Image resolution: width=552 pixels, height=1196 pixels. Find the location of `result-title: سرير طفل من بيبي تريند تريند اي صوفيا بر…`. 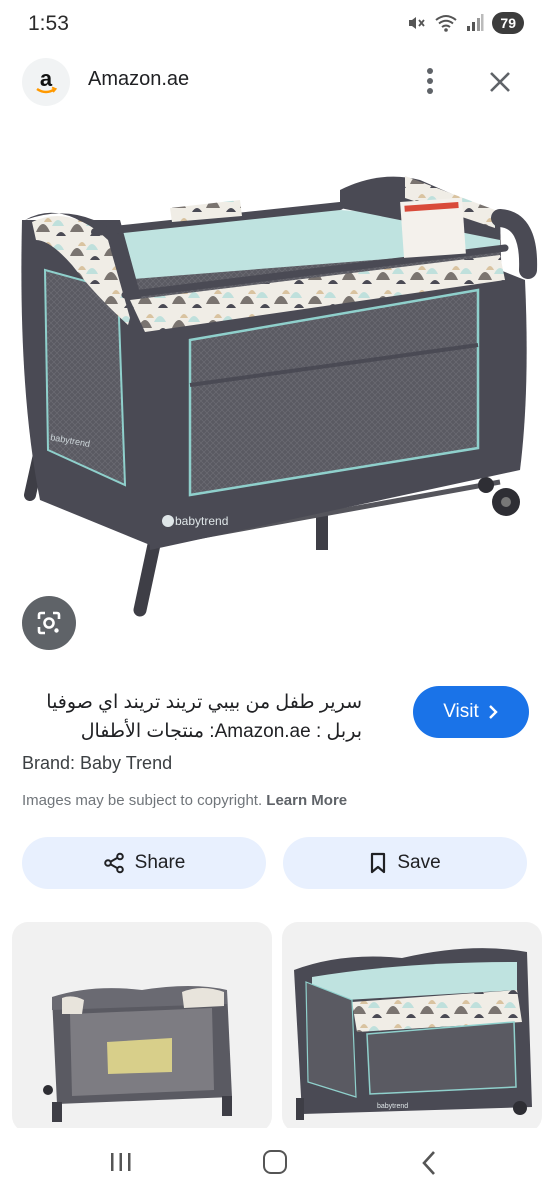

result-title: سرير طفل من بيبي تريند تريند اي صوفيا بر… is located at coordinates (192, 717).